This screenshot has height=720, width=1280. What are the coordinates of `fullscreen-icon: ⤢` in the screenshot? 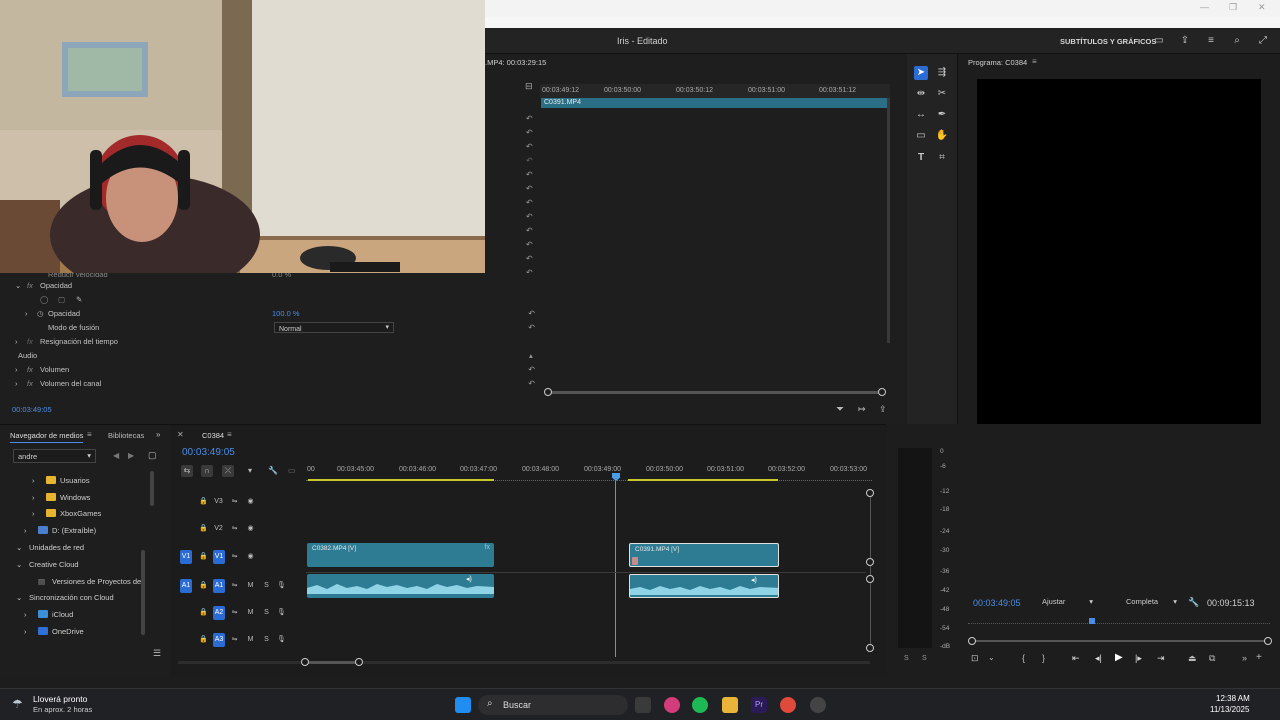 It's located at (1263, 41).